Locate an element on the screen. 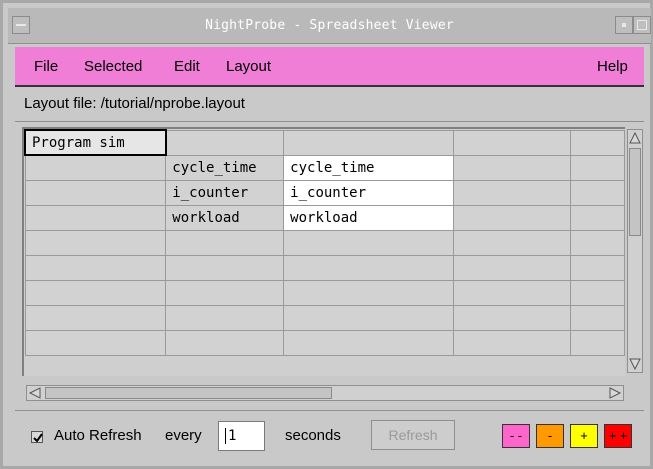  sheet-title-cell: Program sim is located at coordinates (95, 142).